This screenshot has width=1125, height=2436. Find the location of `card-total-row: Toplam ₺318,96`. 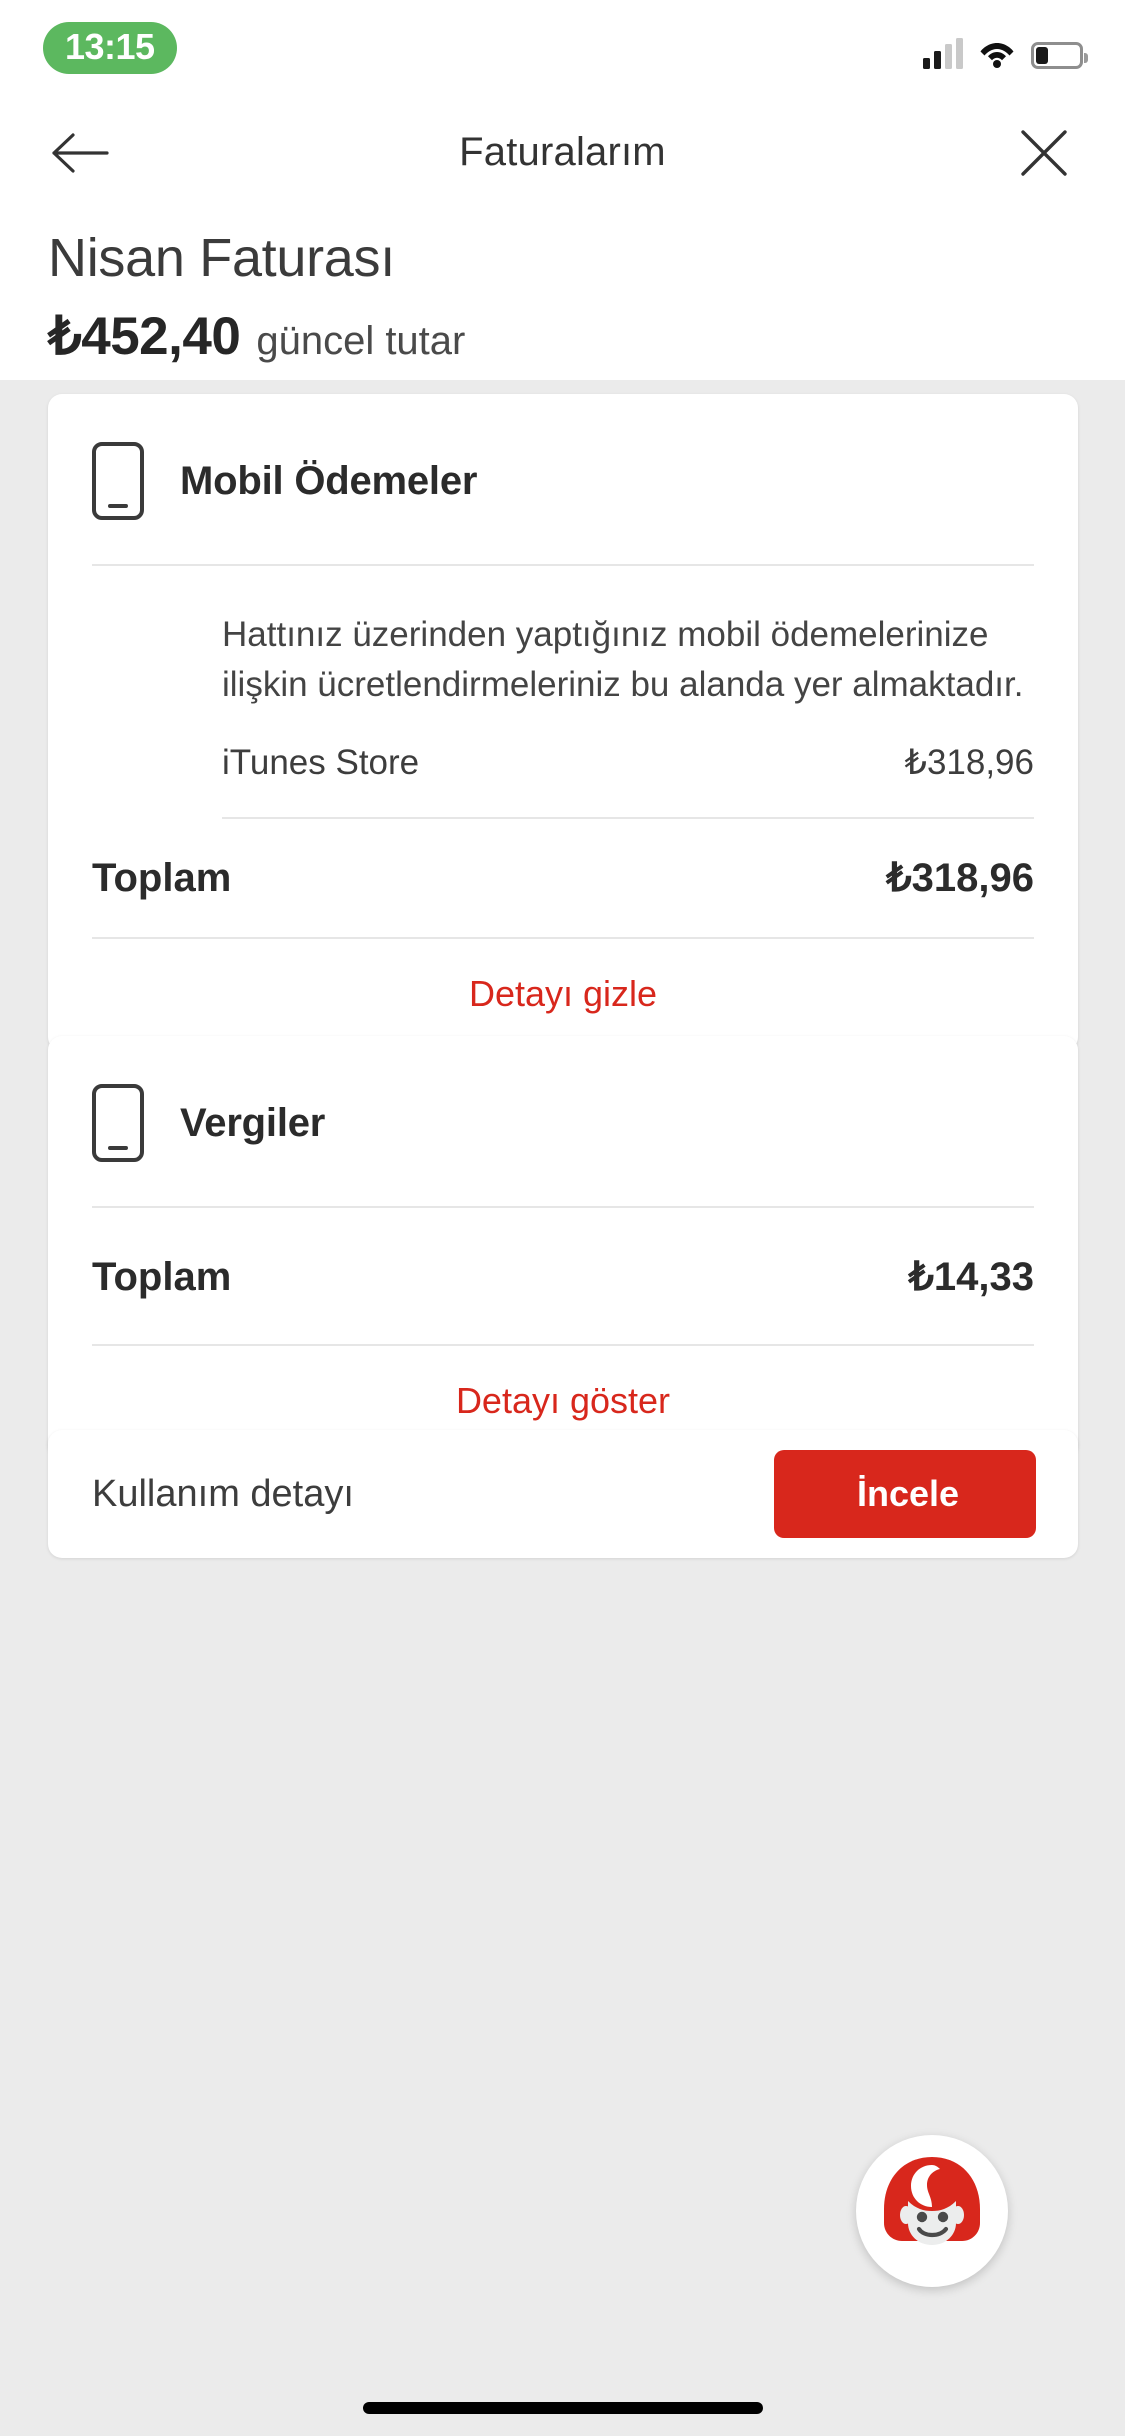

card-total-row: Toplam ₺318,96 is located at coordinates (563, 878).